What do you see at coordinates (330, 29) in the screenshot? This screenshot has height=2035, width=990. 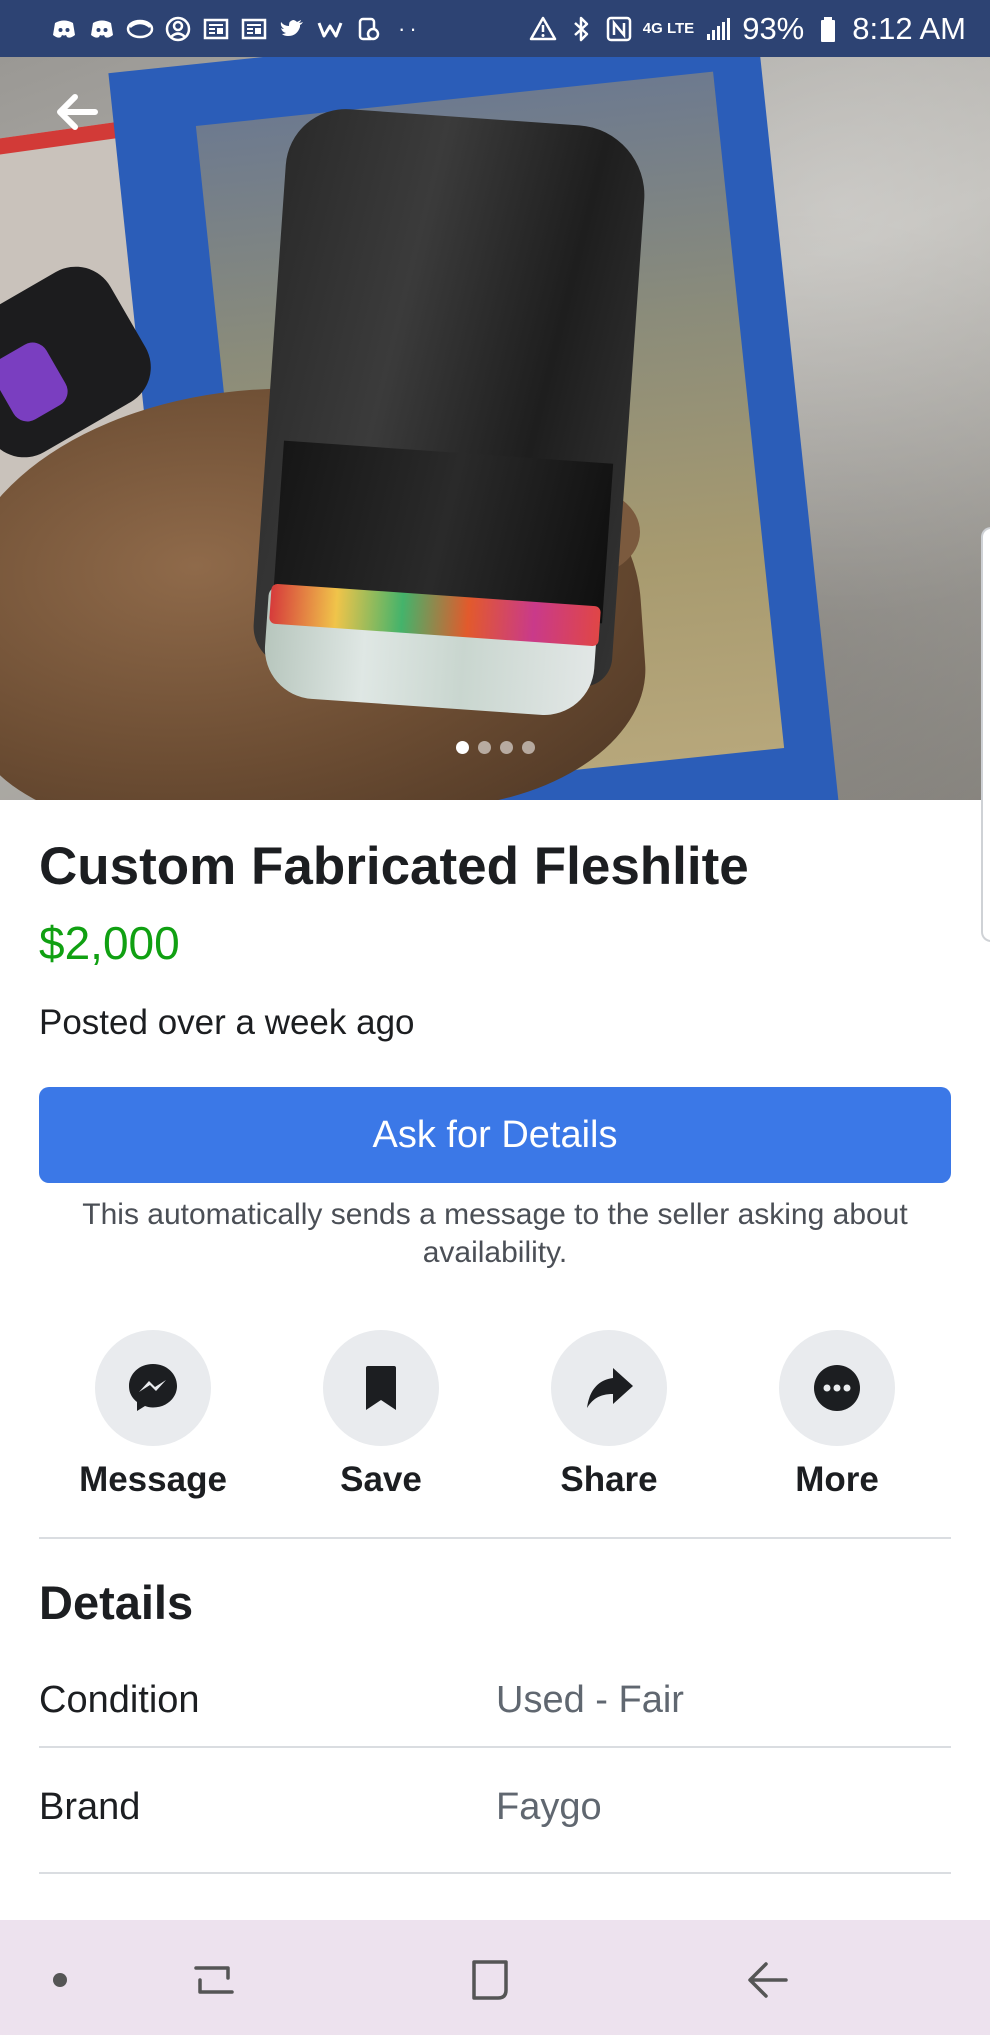 I see `w-app-icon` at bounding box center [330, 29].